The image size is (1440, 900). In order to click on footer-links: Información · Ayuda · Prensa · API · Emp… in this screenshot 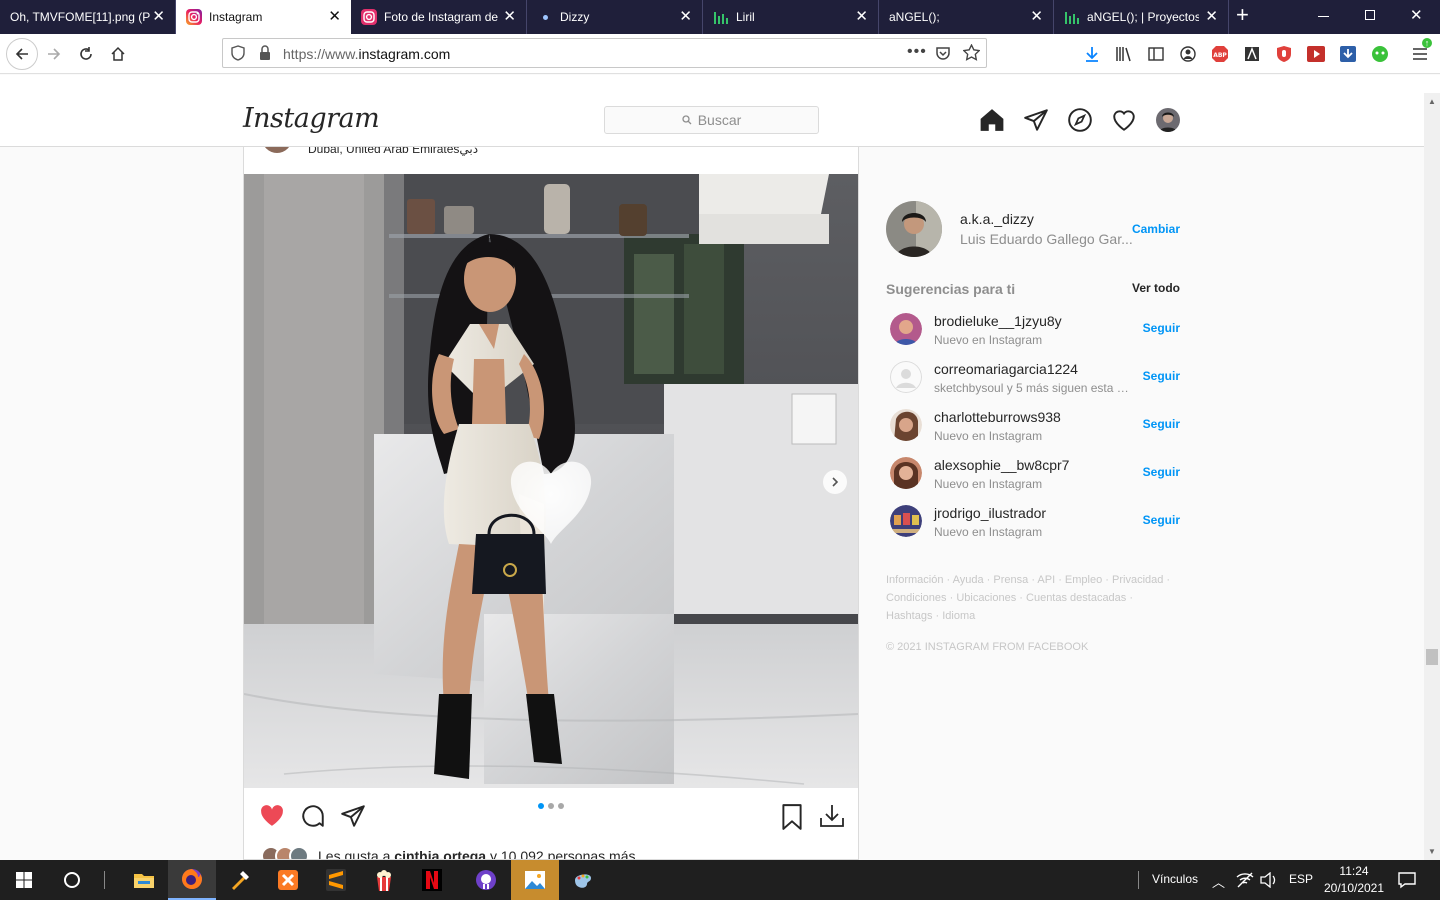, I will do `click(1031, 598)`.